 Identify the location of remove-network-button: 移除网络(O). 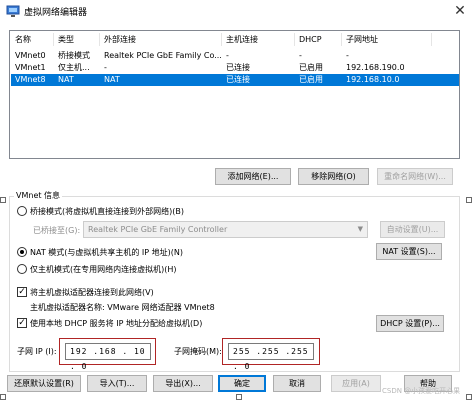
(333, 176).